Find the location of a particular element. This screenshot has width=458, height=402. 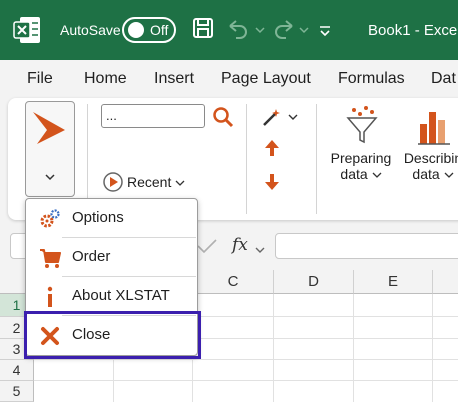

recent-button: Recent is located at coordinates (156, 182).